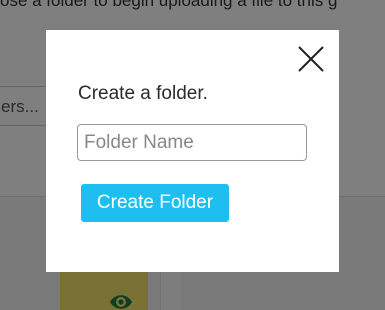  What do you see at coordinates (192, 142) in the screenshot?
I see `folder-name-input` at bounding box center [192, 142].